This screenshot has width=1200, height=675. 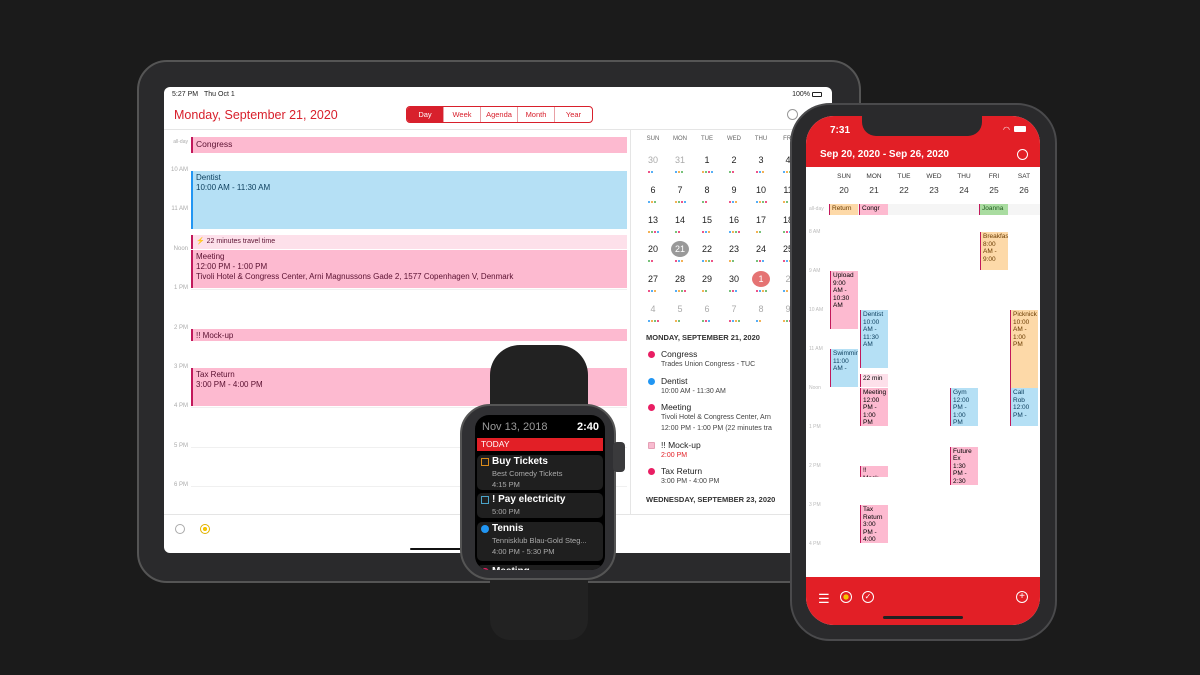 I want to click on calendar-day: 15, so click(x=707, y=220).